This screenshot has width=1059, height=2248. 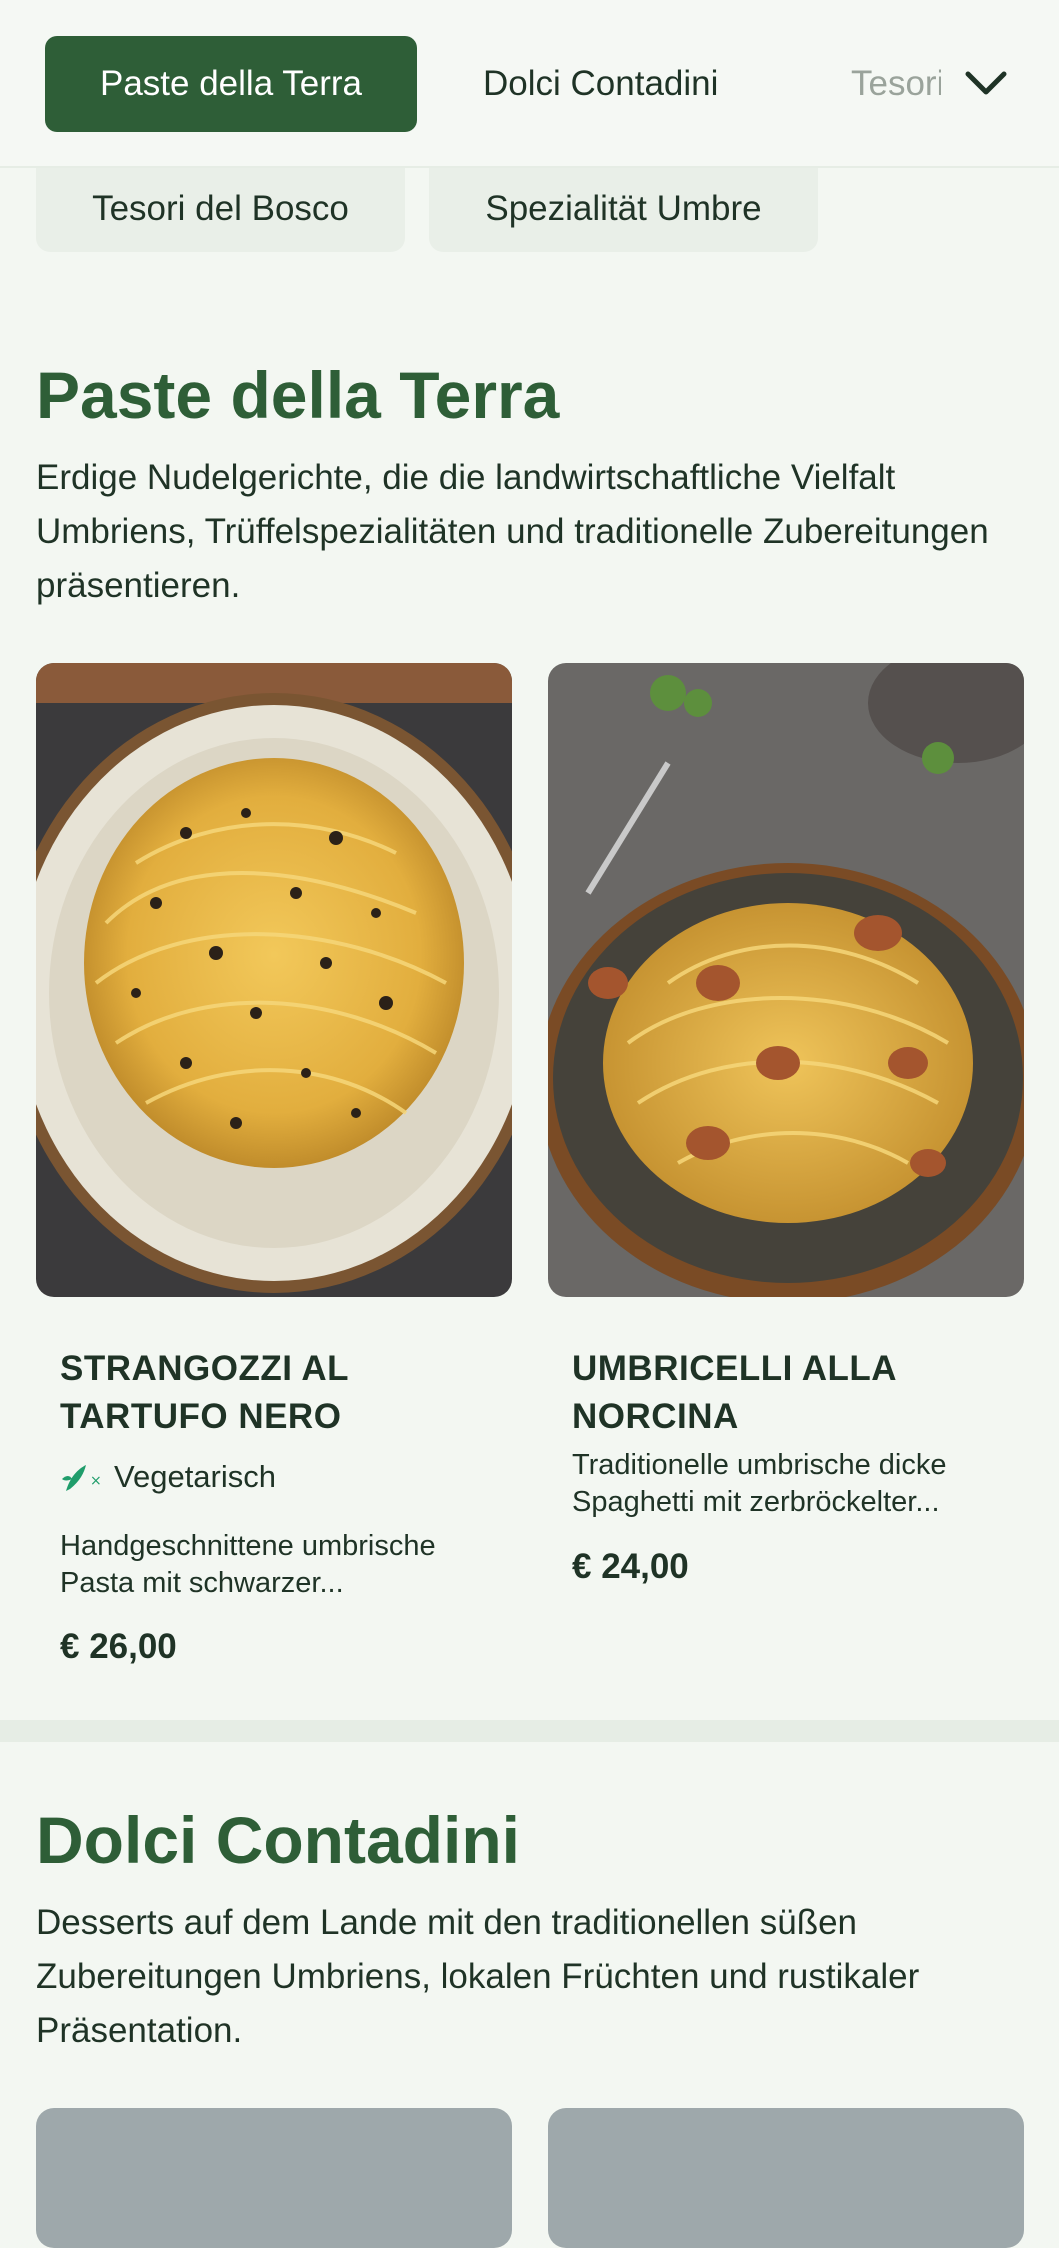 I want to click on section-divider, so click(x=529, y=1731).